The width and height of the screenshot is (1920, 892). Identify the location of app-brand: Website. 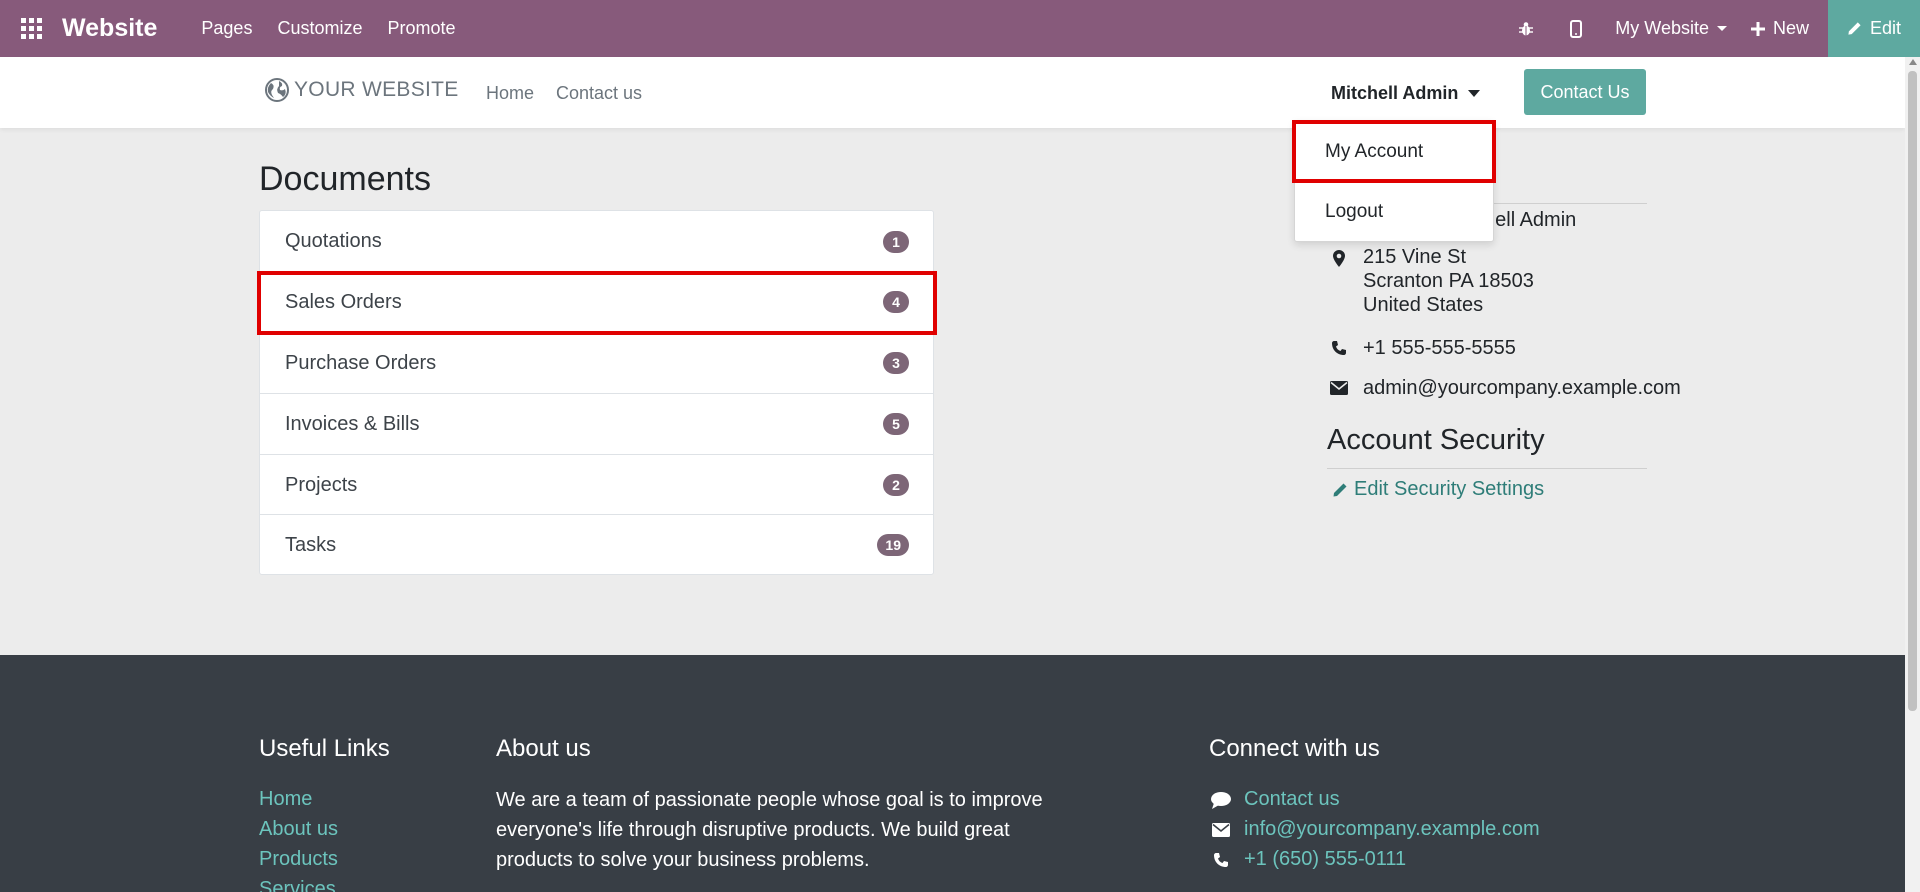
(109, 28).